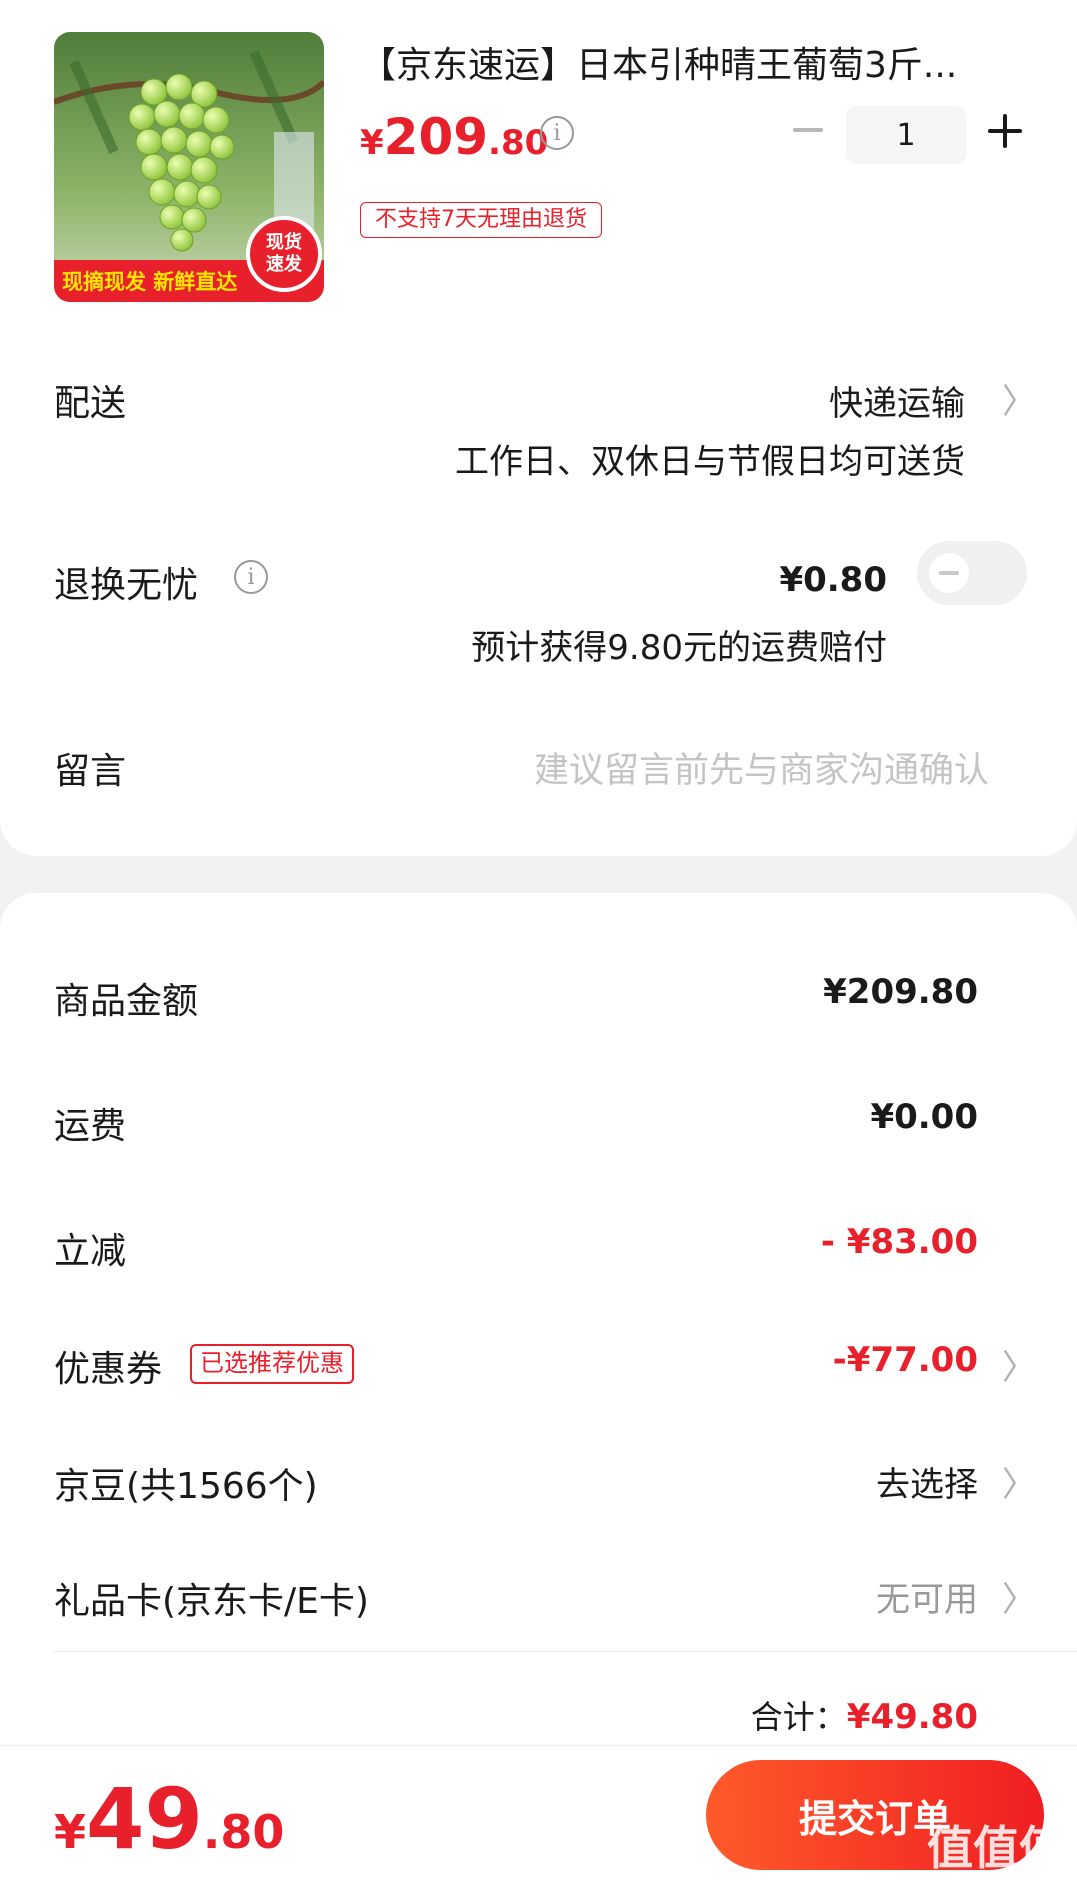 This screenshot has height=1899, width=1077. I want to click on jingdou-label: 京豆(共1566个), so click(186, 1486).